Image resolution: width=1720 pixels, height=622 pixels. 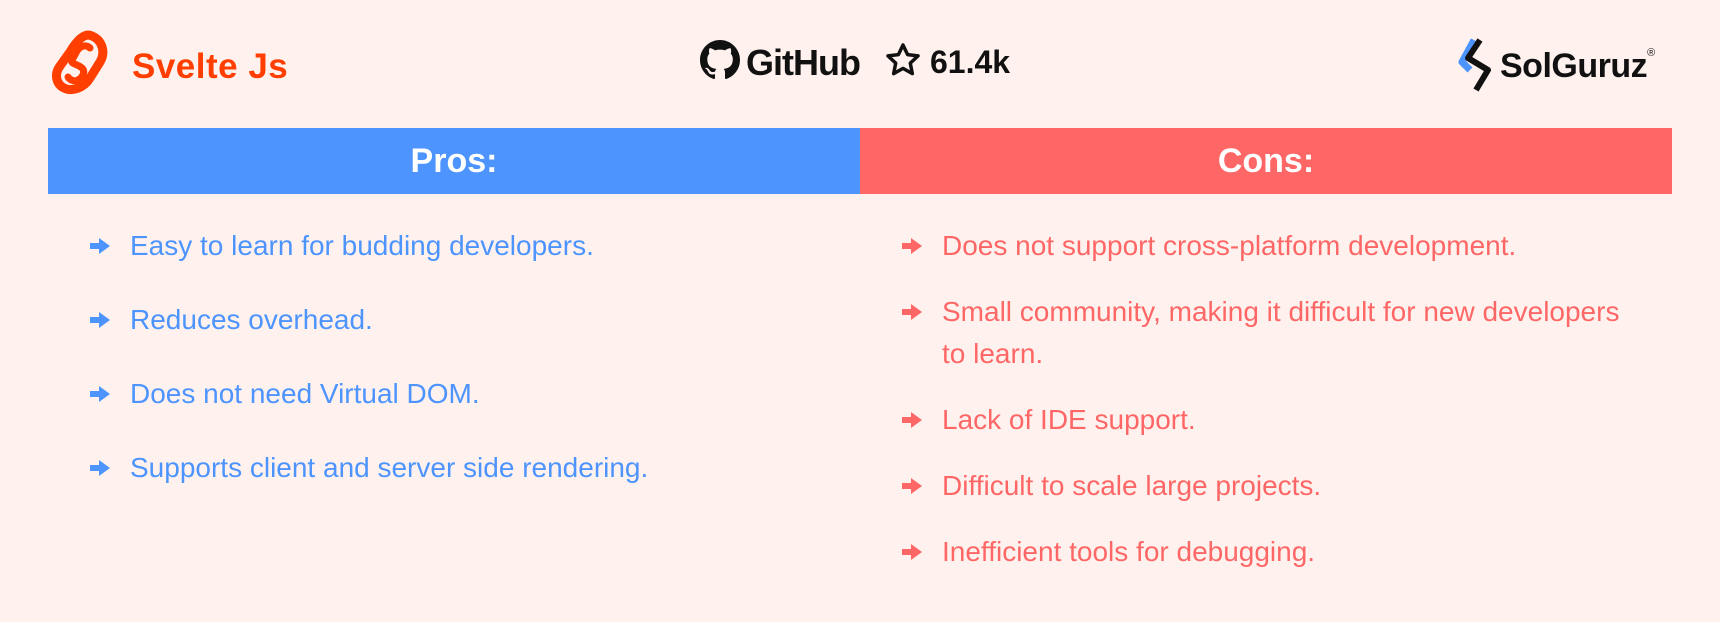 I want to click on github-icon, so click(x=720, y=62).